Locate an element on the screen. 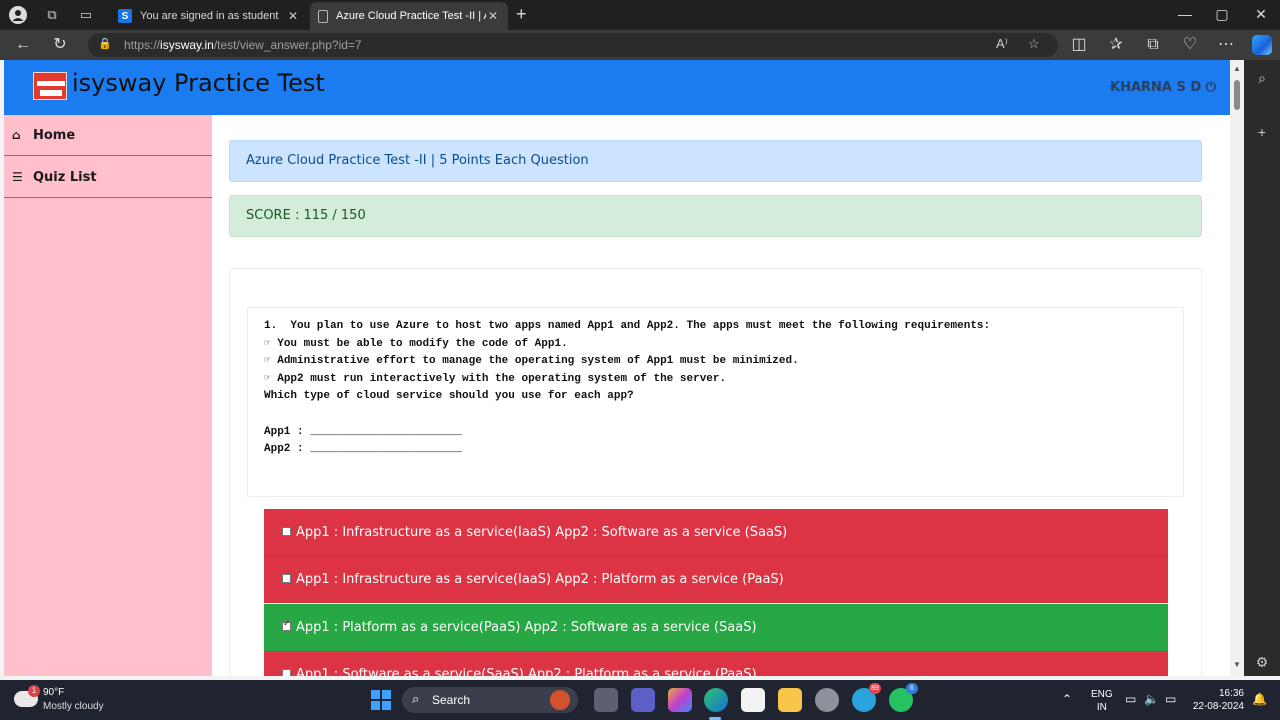  language-label: ENG is located at coordinates (1102, 694).